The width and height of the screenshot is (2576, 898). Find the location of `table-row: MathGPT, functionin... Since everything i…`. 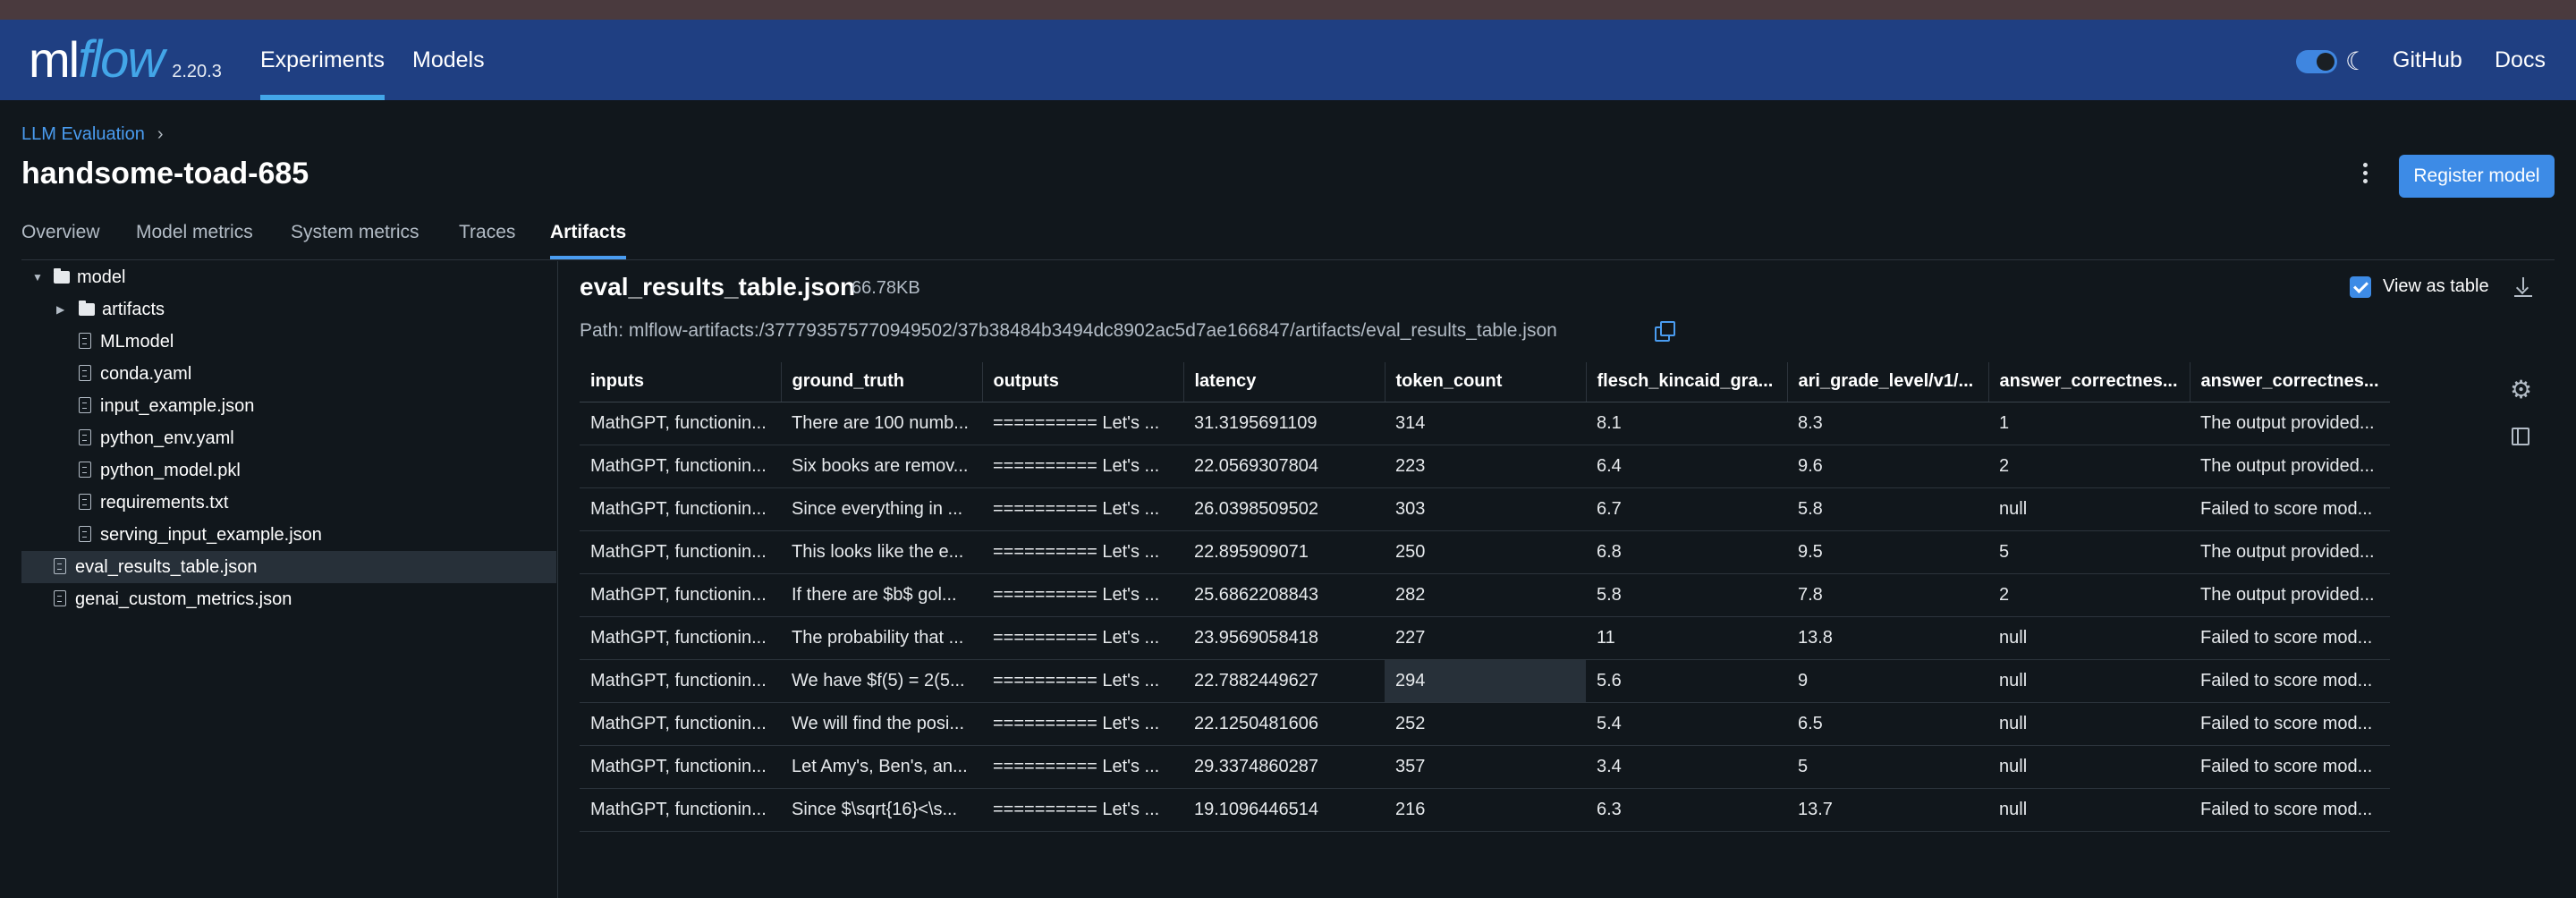

table-row: MathGPT, functionin... Since everything i… is located at coordinates (1485, 509).